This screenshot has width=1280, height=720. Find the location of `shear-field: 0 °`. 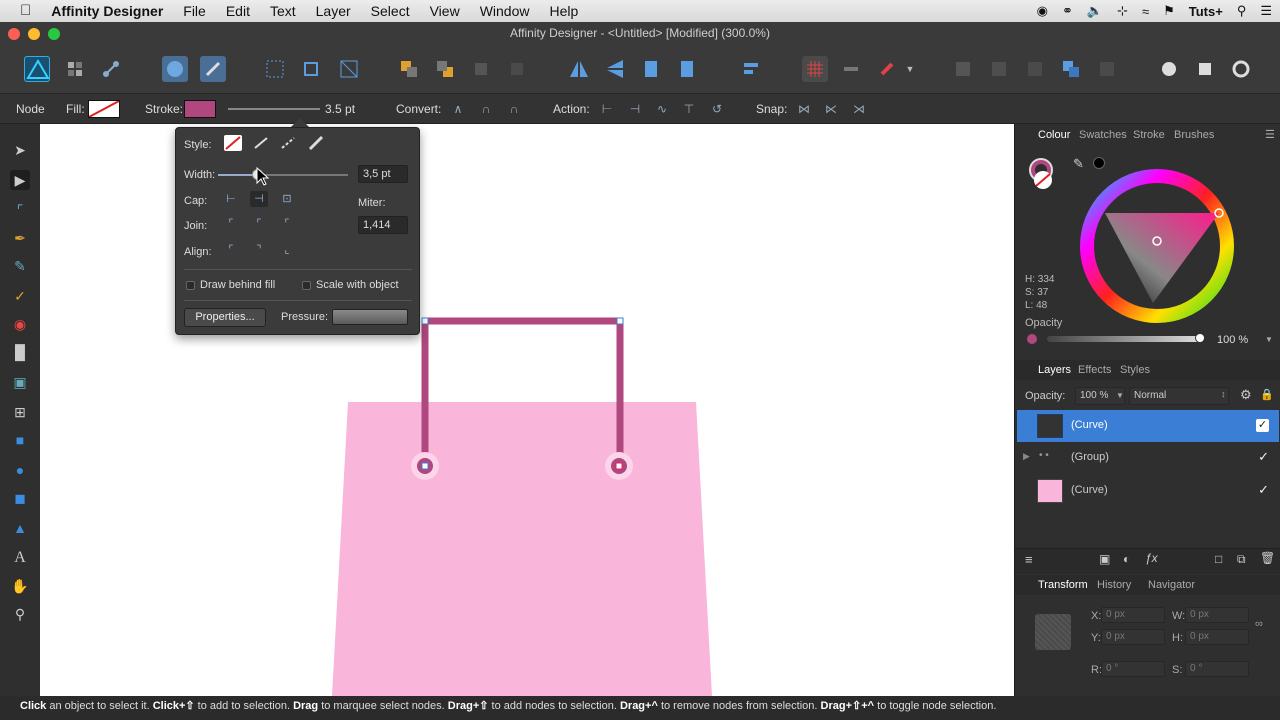

shear-field: 0 ° is located at coordinates (1217, 669).